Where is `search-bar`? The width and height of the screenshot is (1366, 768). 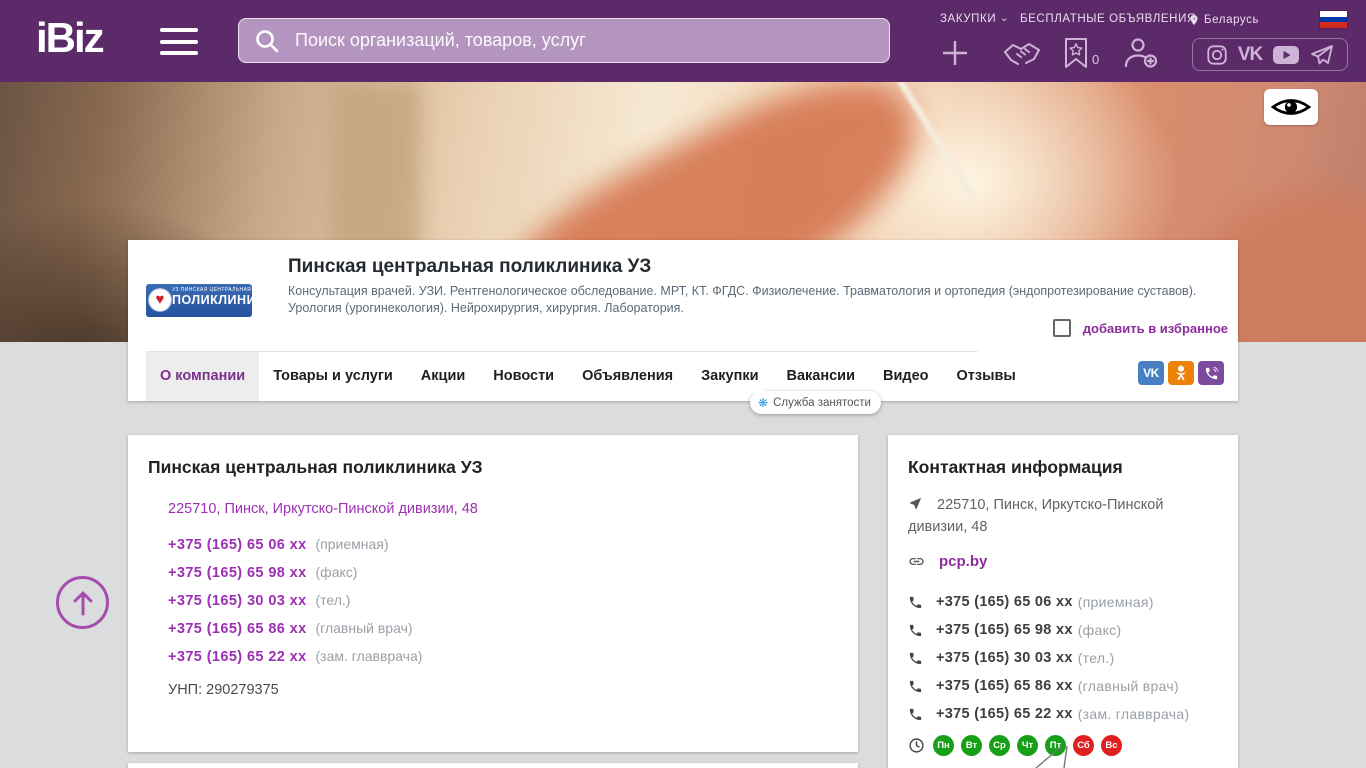
search-bar is located at coordinates (564, 40).